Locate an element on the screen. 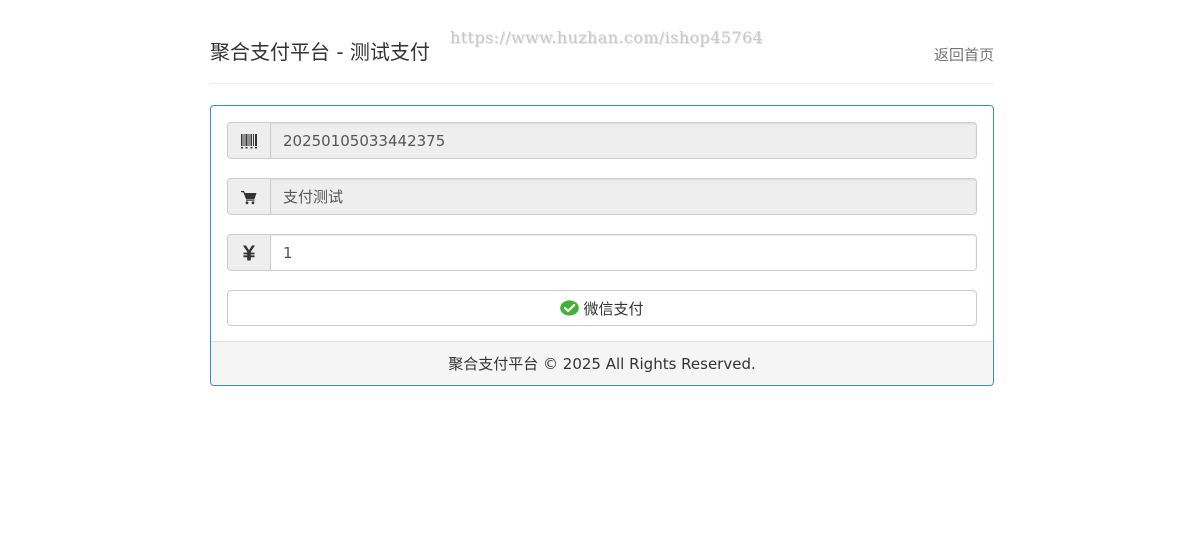  yen-icon is located at coordinates (248, 252).